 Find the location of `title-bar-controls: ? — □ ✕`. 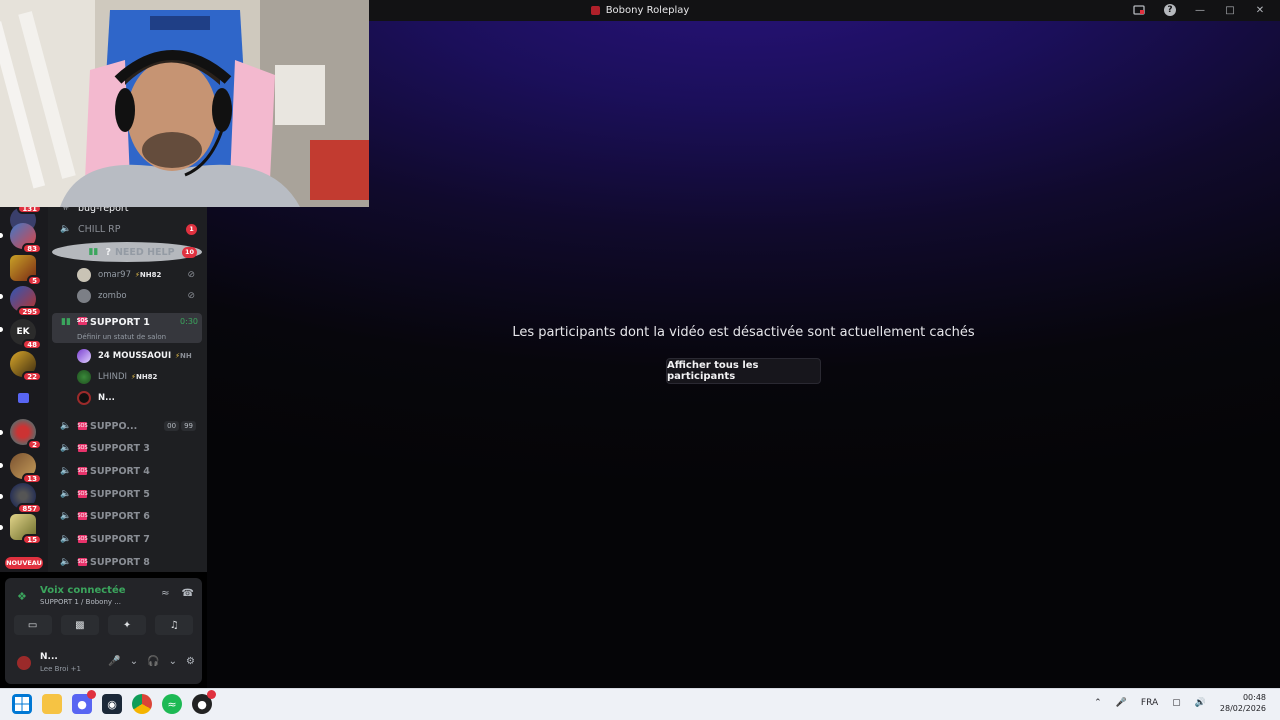

title-bar-controls: ? — □ ✕ is located at coordinates (1199, 10).